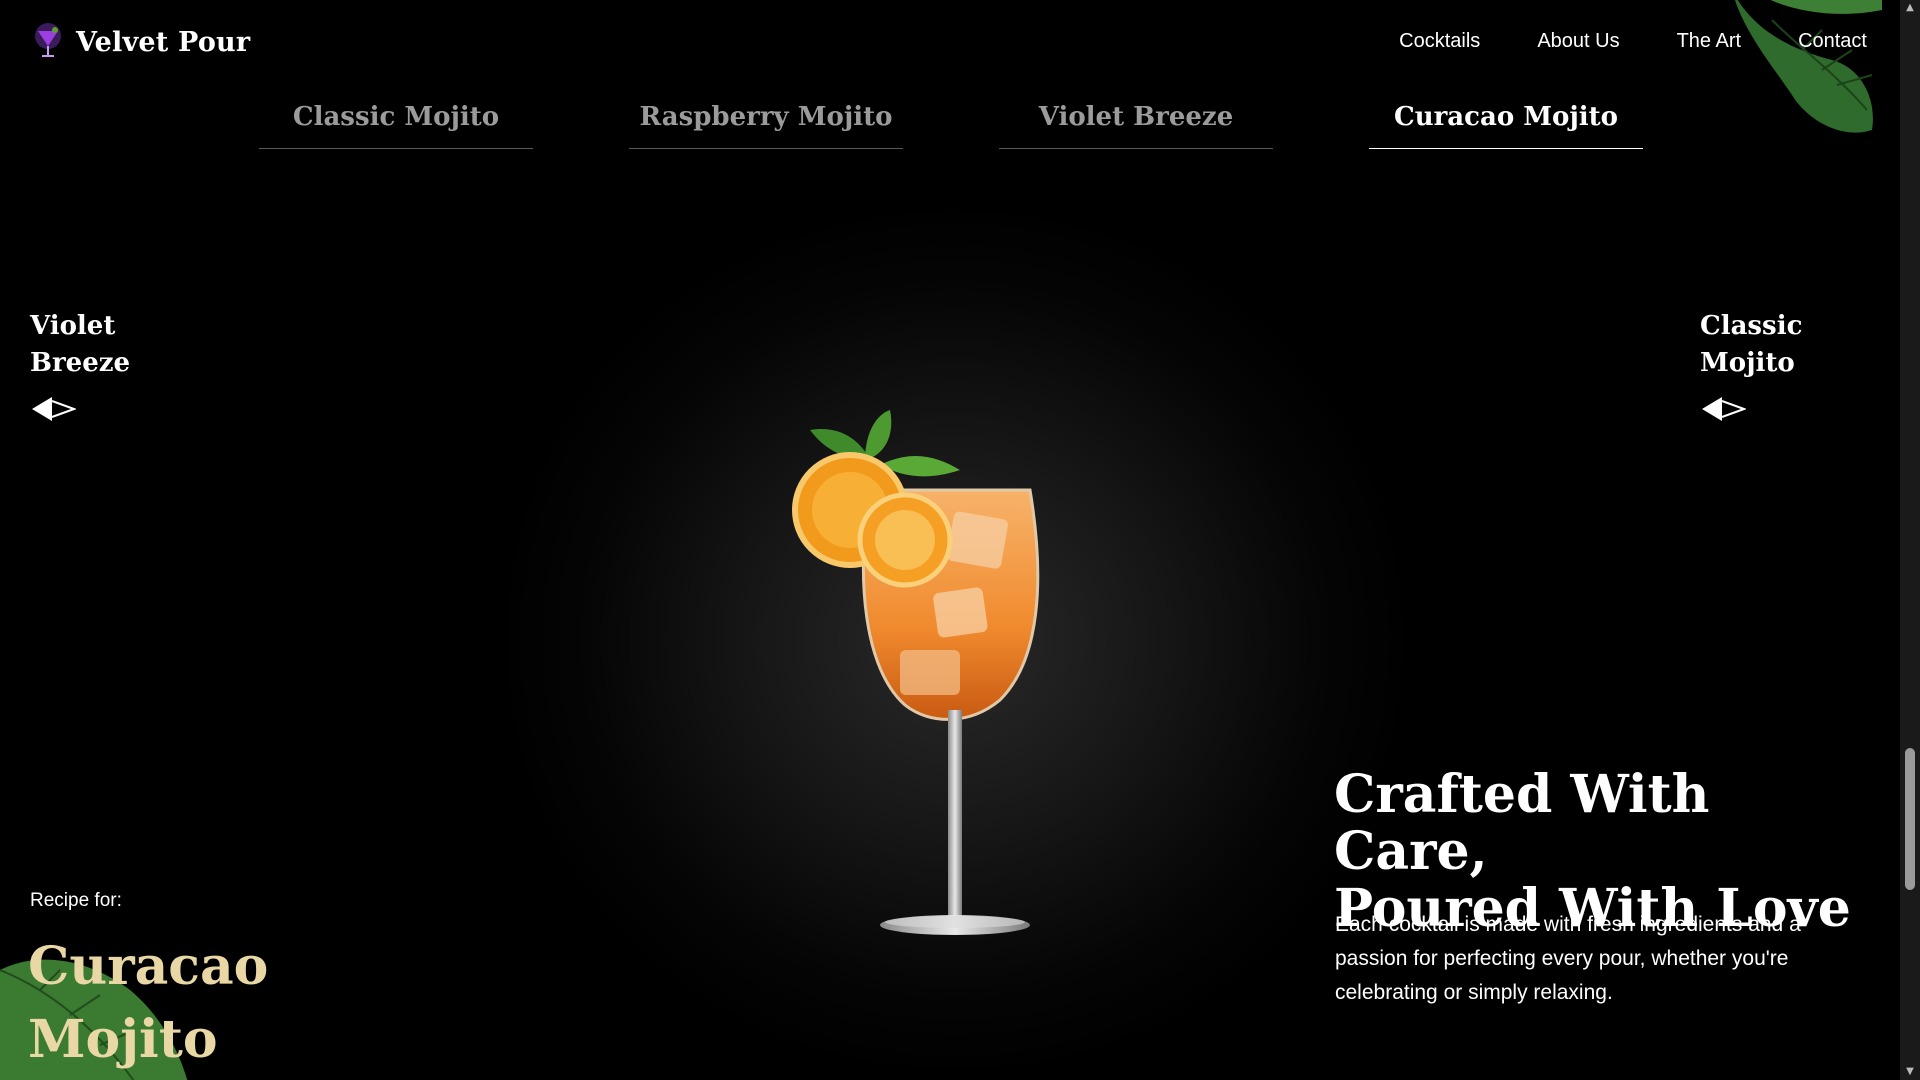 This screenshot has width=1920, height=1080. I want to click on prev-cocktail-name-line2: Breeze, so click(80, 363).